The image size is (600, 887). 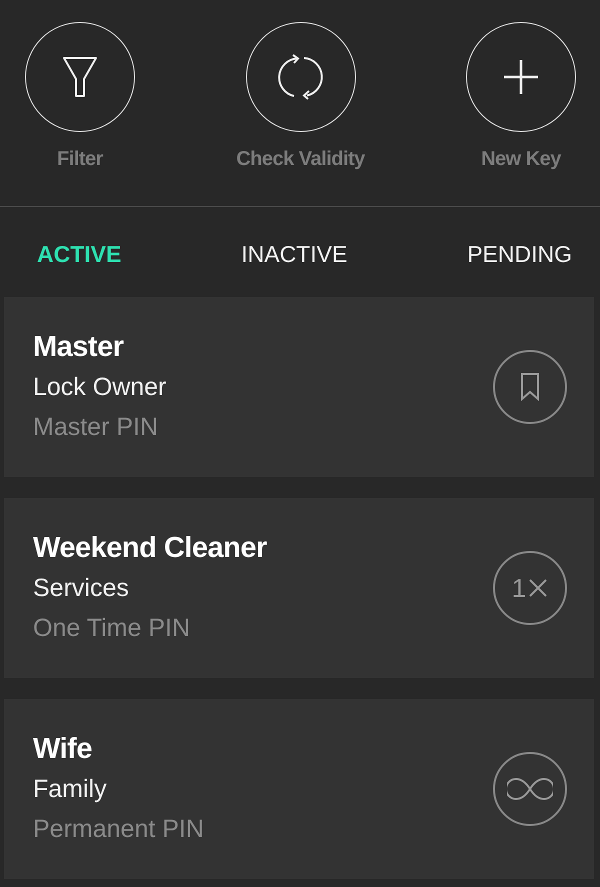 I want to click on key-type: One Time PIN, so click(x=112, y=628).